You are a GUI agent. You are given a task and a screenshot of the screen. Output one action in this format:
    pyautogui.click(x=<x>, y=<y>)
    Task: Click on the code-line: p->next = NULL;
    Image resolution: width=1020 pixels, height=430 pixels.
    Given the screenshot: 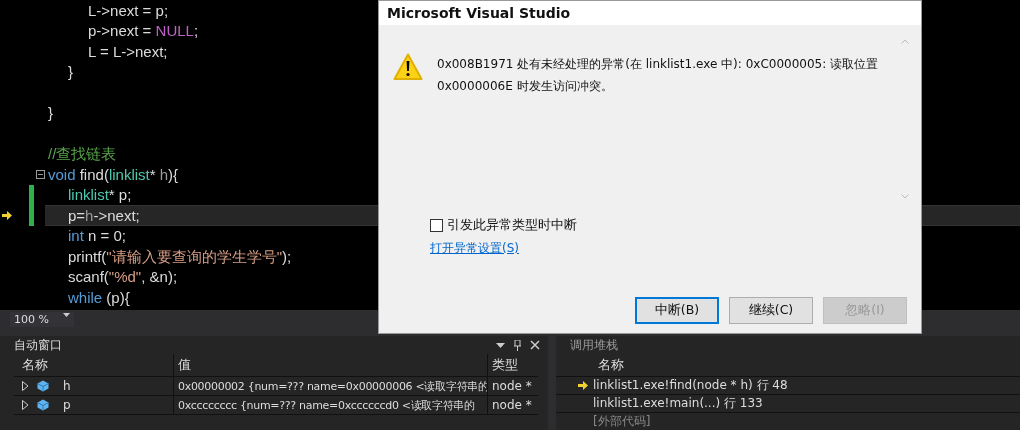 What is the action you would take?
    pyautogui.click(x=143, y=31)
    